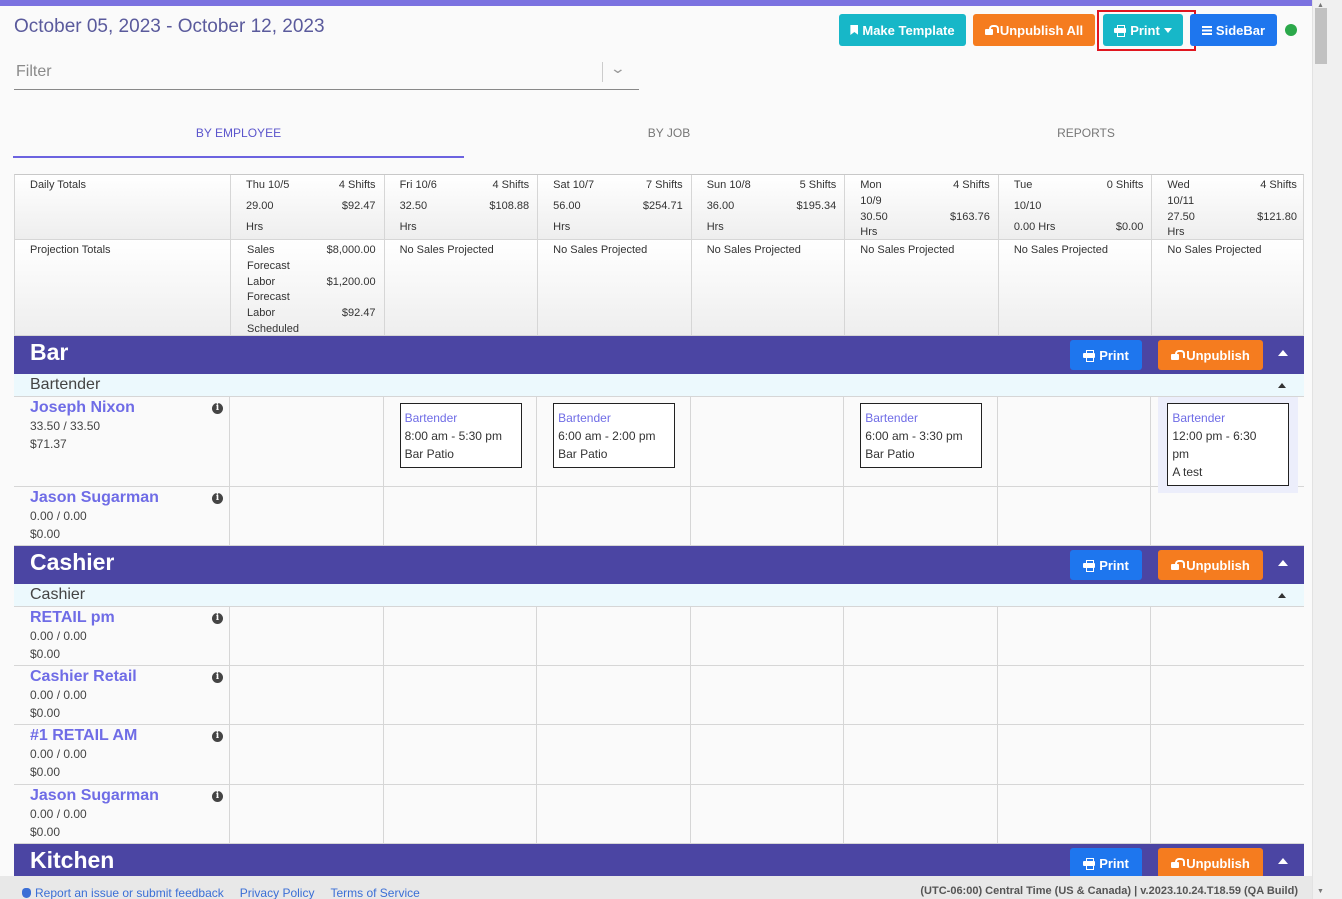 This screenshot has height=899, width=1342. What do you see at coordinates (659, 355) in the screenshot?
I see `section-bar: Bar Print Unpublish` at bounding box center [659, 355].